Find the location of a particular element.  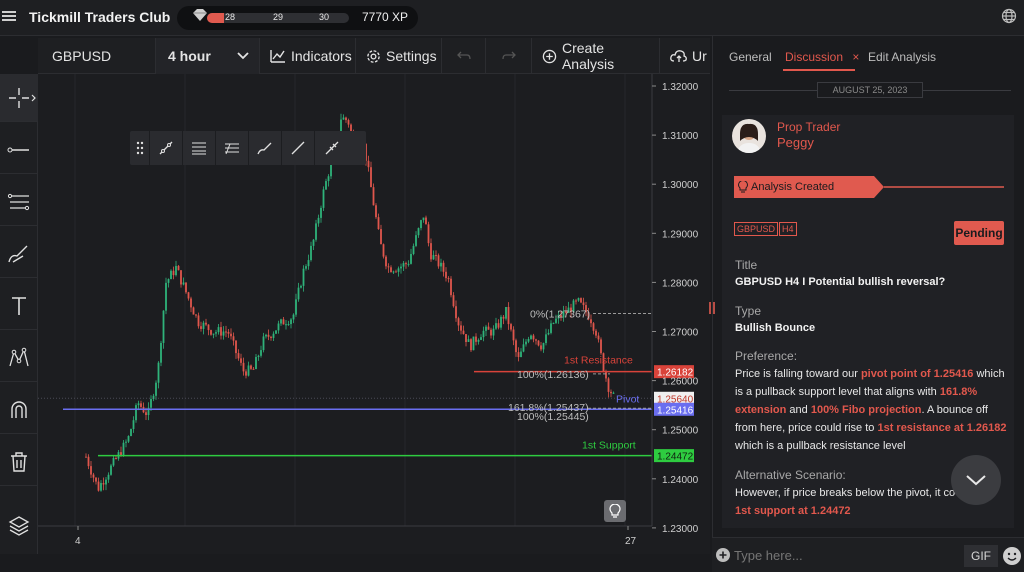

y-tick-label: 1.27000 is located at coordinates (680, 333).